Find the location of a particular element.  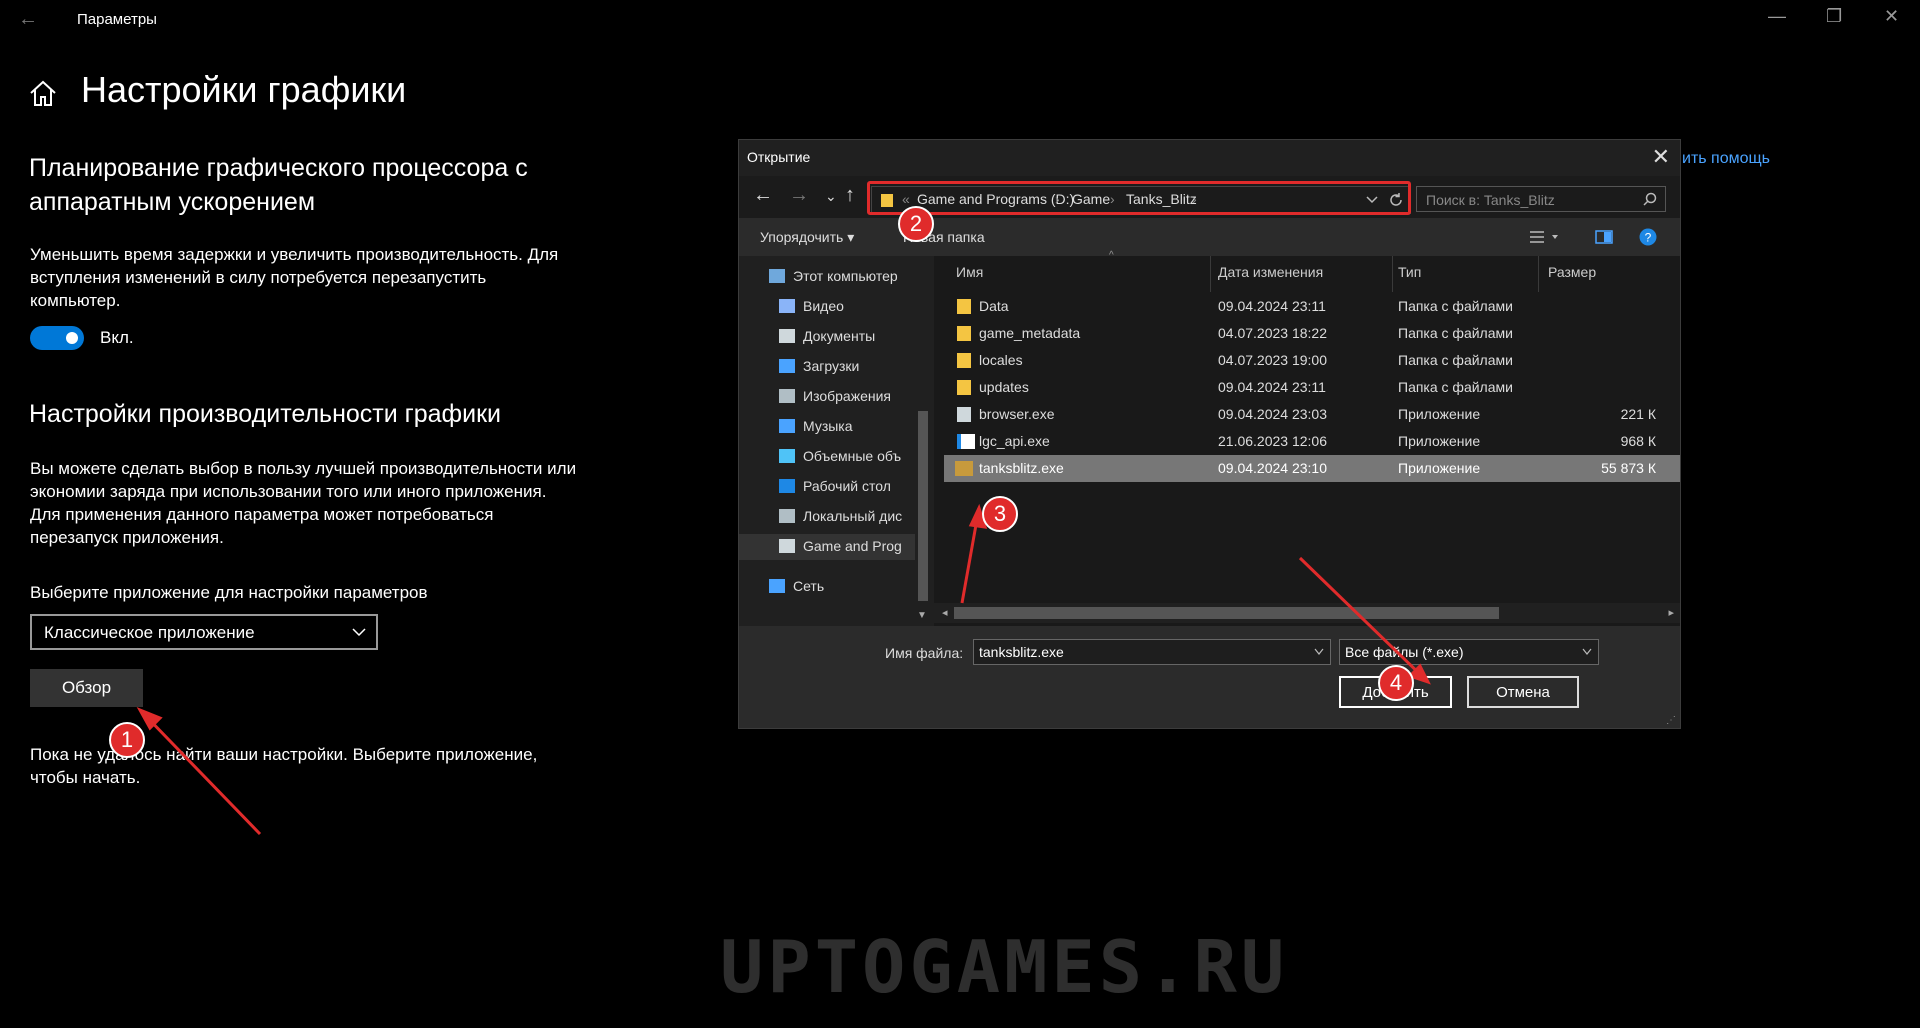

annotation-badge: 1 is located at coordinates (127, 740).